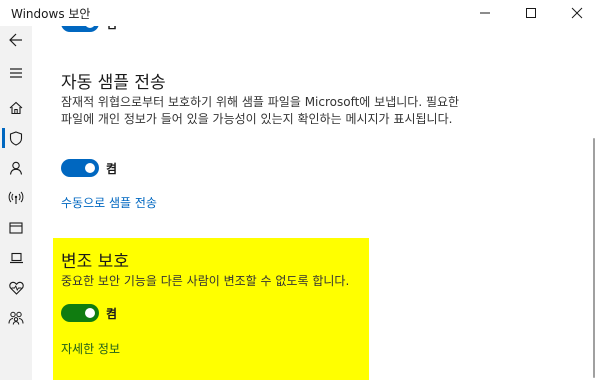  What do you see at coordinates (16, 228) in the screenshot?
I see `app-browser-icon` at bounding box center [16, 228].